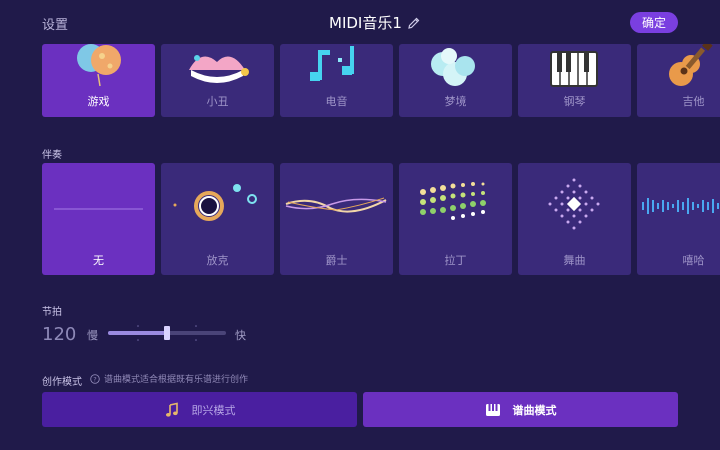 This screenshot has height=450, width=720. I want to click on accompaniment-card-funk: 放克, so click(217, 219).